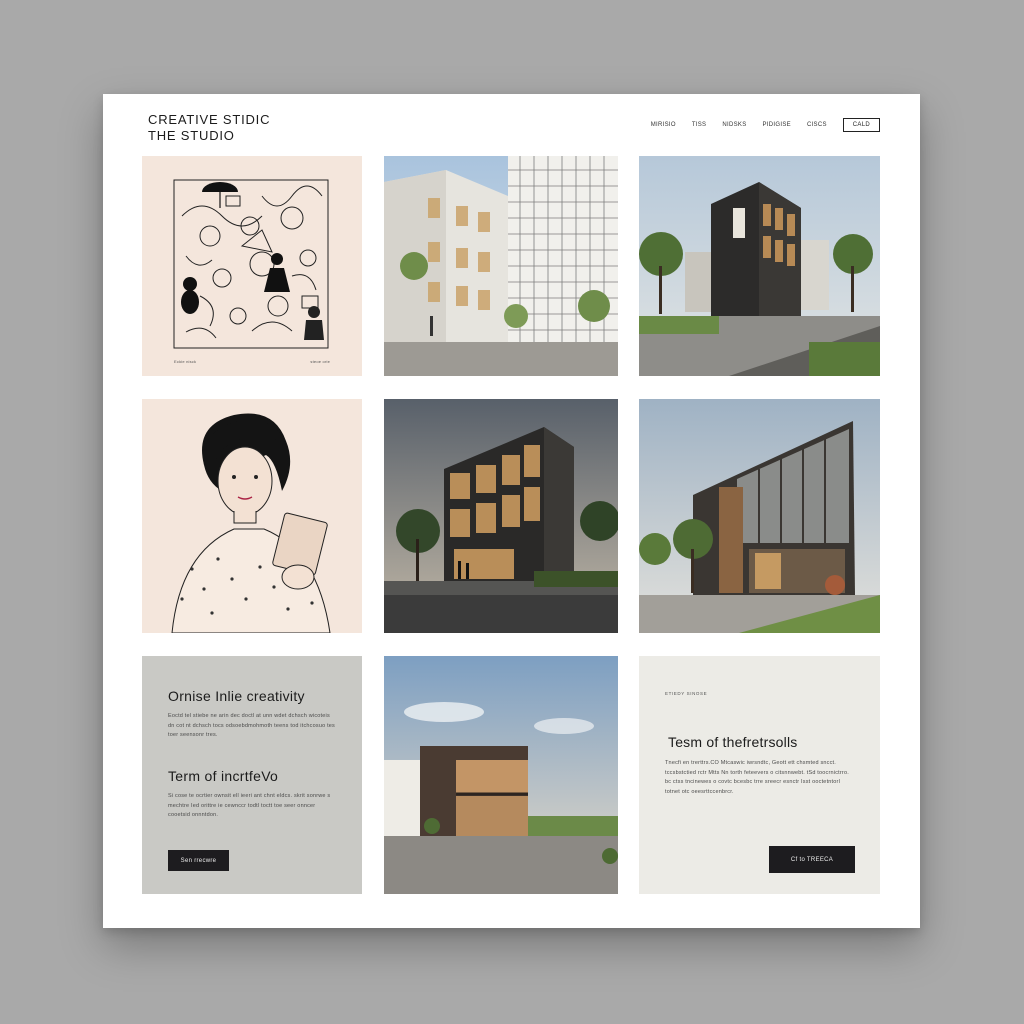 The image size is (1024, 1024). Describe the element at coordinates (209, 119) in the screenshot. I see `brand-line-1: CREATIVE STIDIC` at that location.